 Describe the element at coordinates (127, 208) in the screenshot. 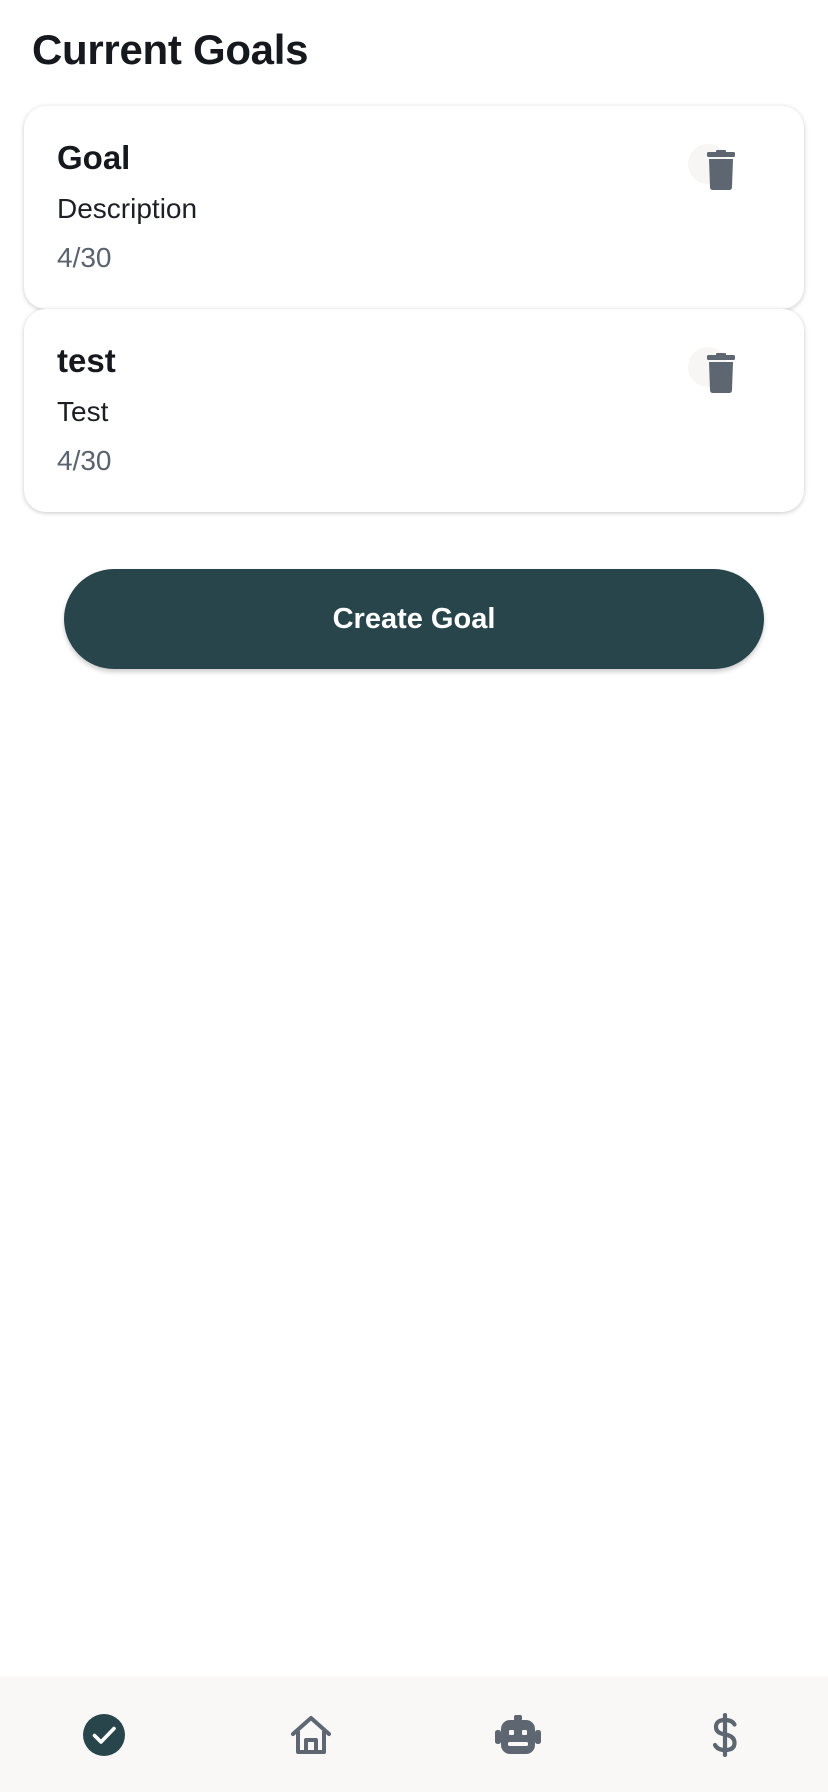

I see `goal-description: Description` at that location.